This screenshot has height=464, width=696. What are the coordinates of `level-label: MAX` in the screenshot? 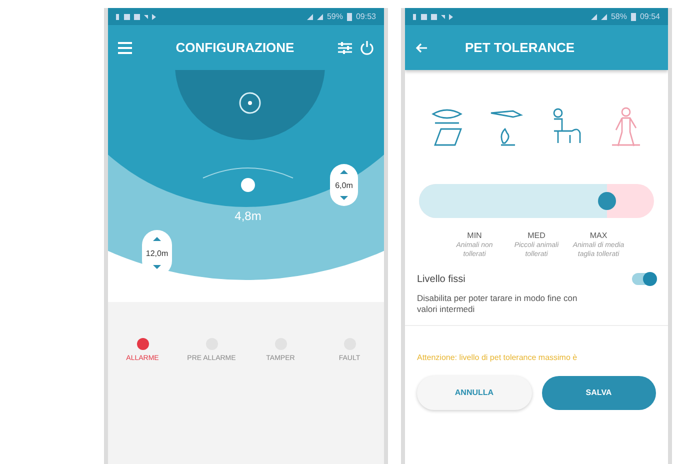 It's located at (598, 236).